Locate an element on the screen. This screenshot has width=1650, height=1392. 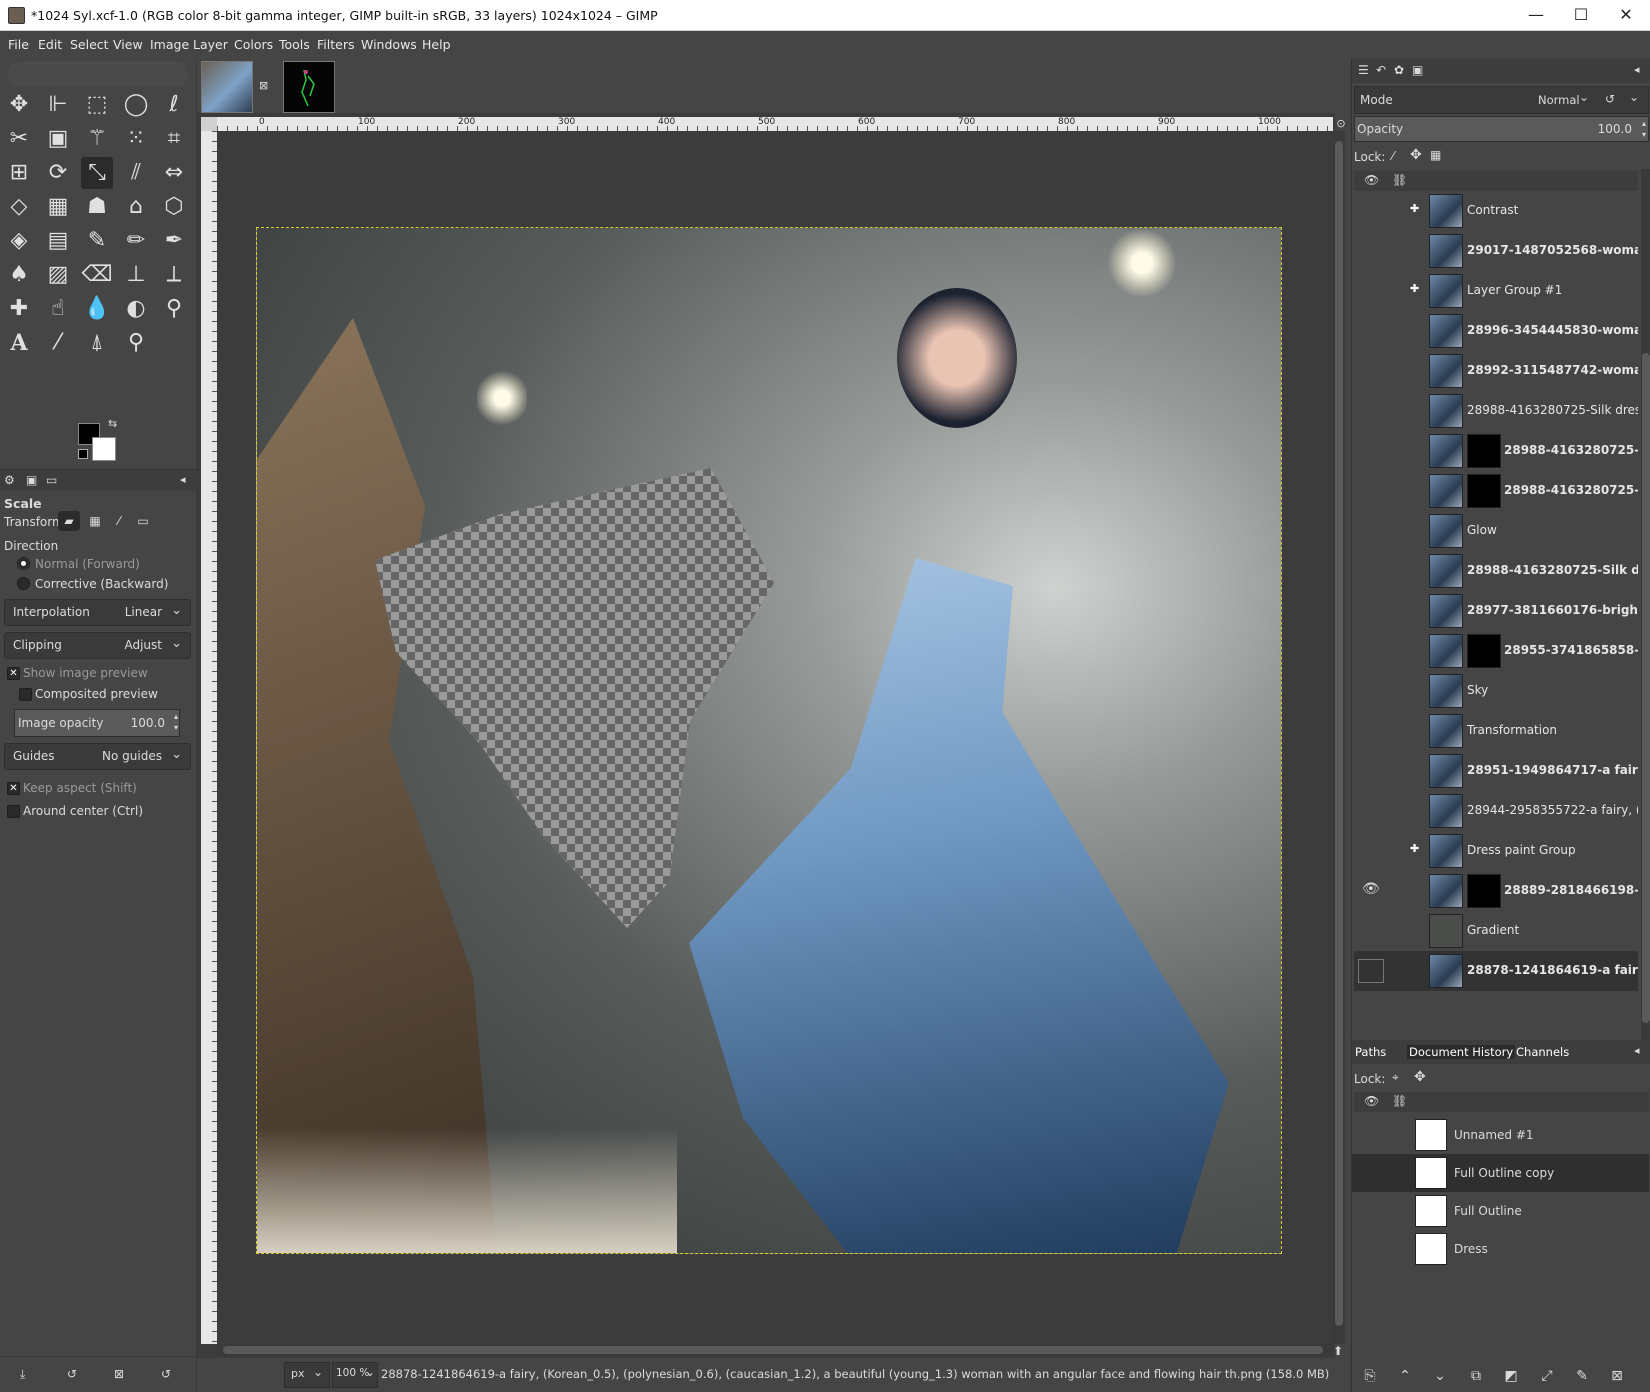
brushes-tab-icon: ✿ is located at coordinates (1399, 70).